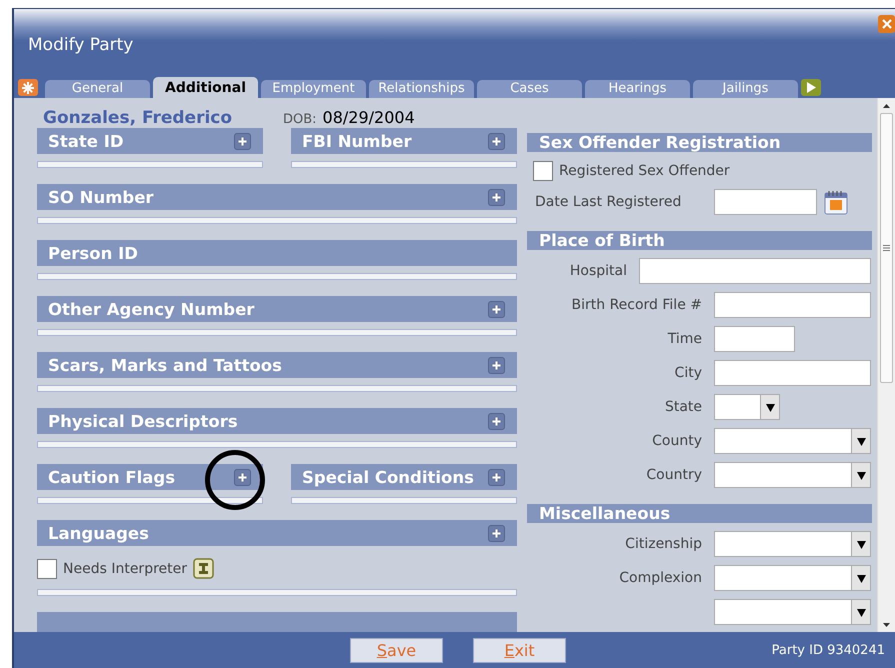  Describe the element at coordinates (519, 650) in the screenshot. I see `footer-button: Exit` at that location.